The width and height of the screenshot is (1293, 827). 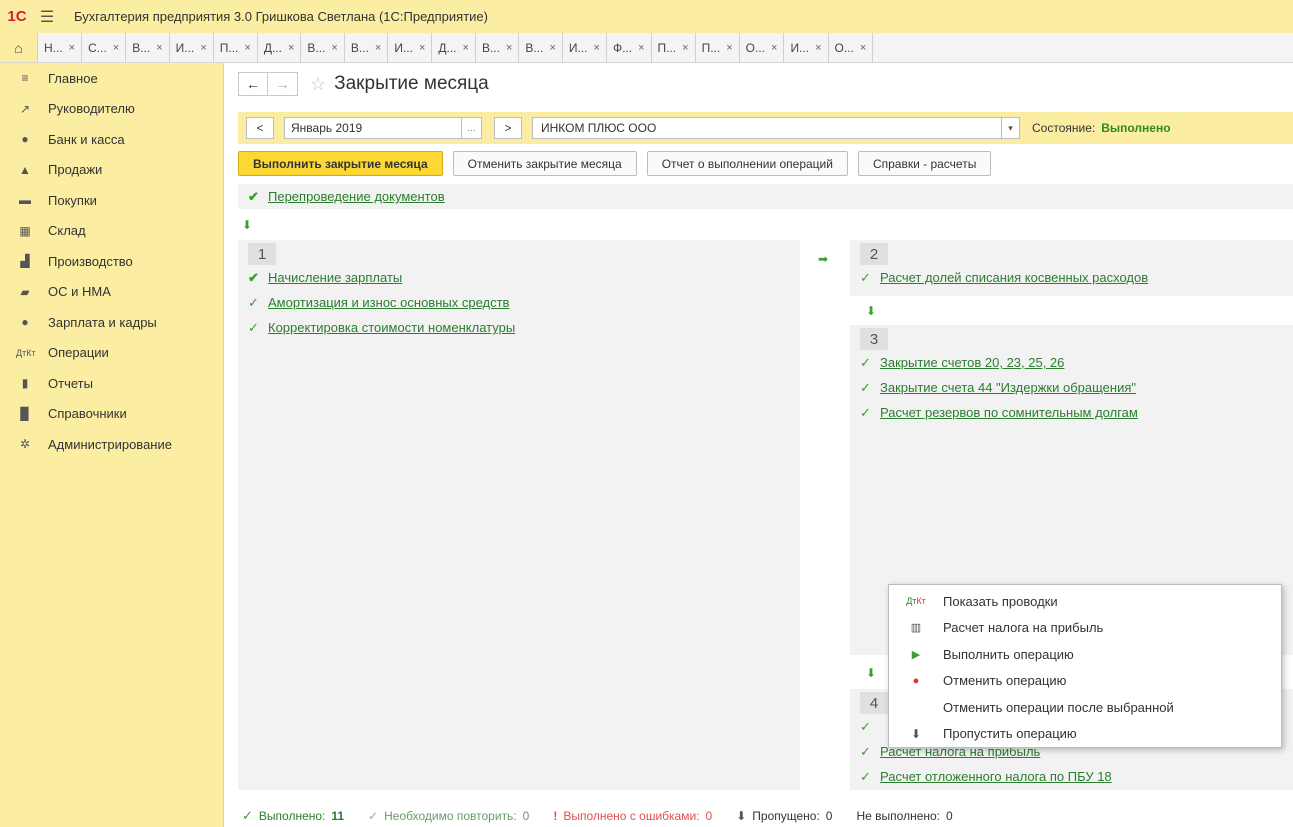 What do you see at coordinates (111, 139) in the screenshot?
I see `sidebar-item-bank: ● Банк и касса` at bounding box center [111, 139].